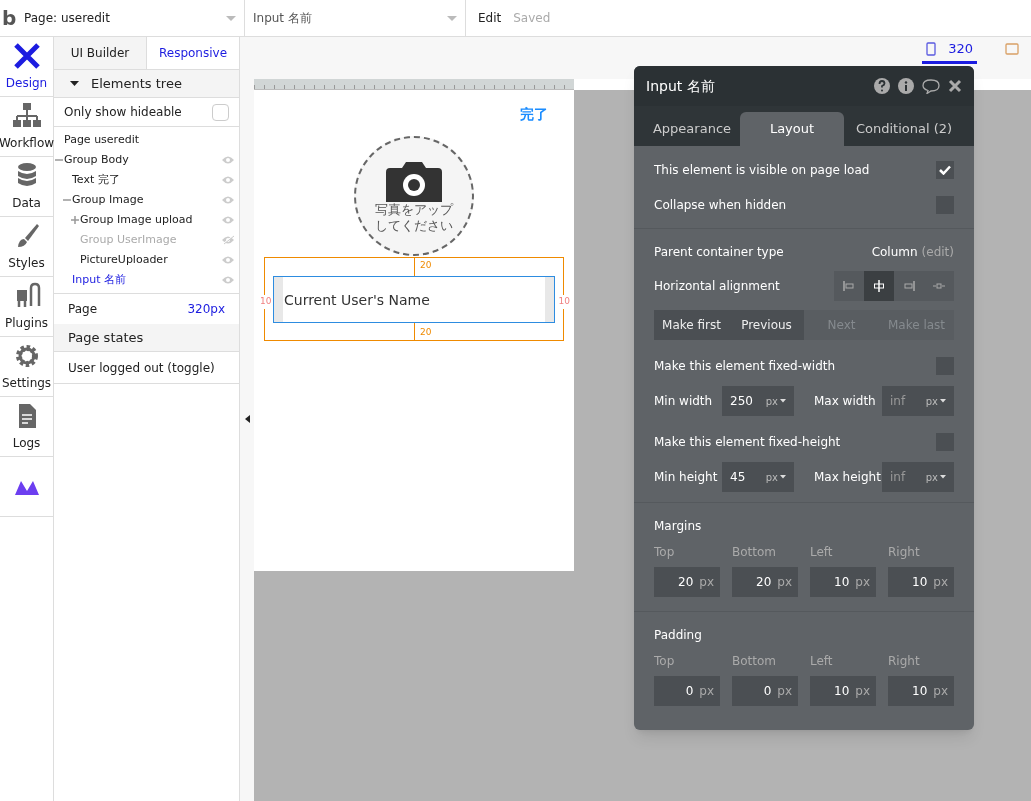 This screenshot has height=801, width=1031. Describe the element at coordinates (745, 366) in the screenshot. I see `checkbox-label: Make this element fixed-width` at that location.